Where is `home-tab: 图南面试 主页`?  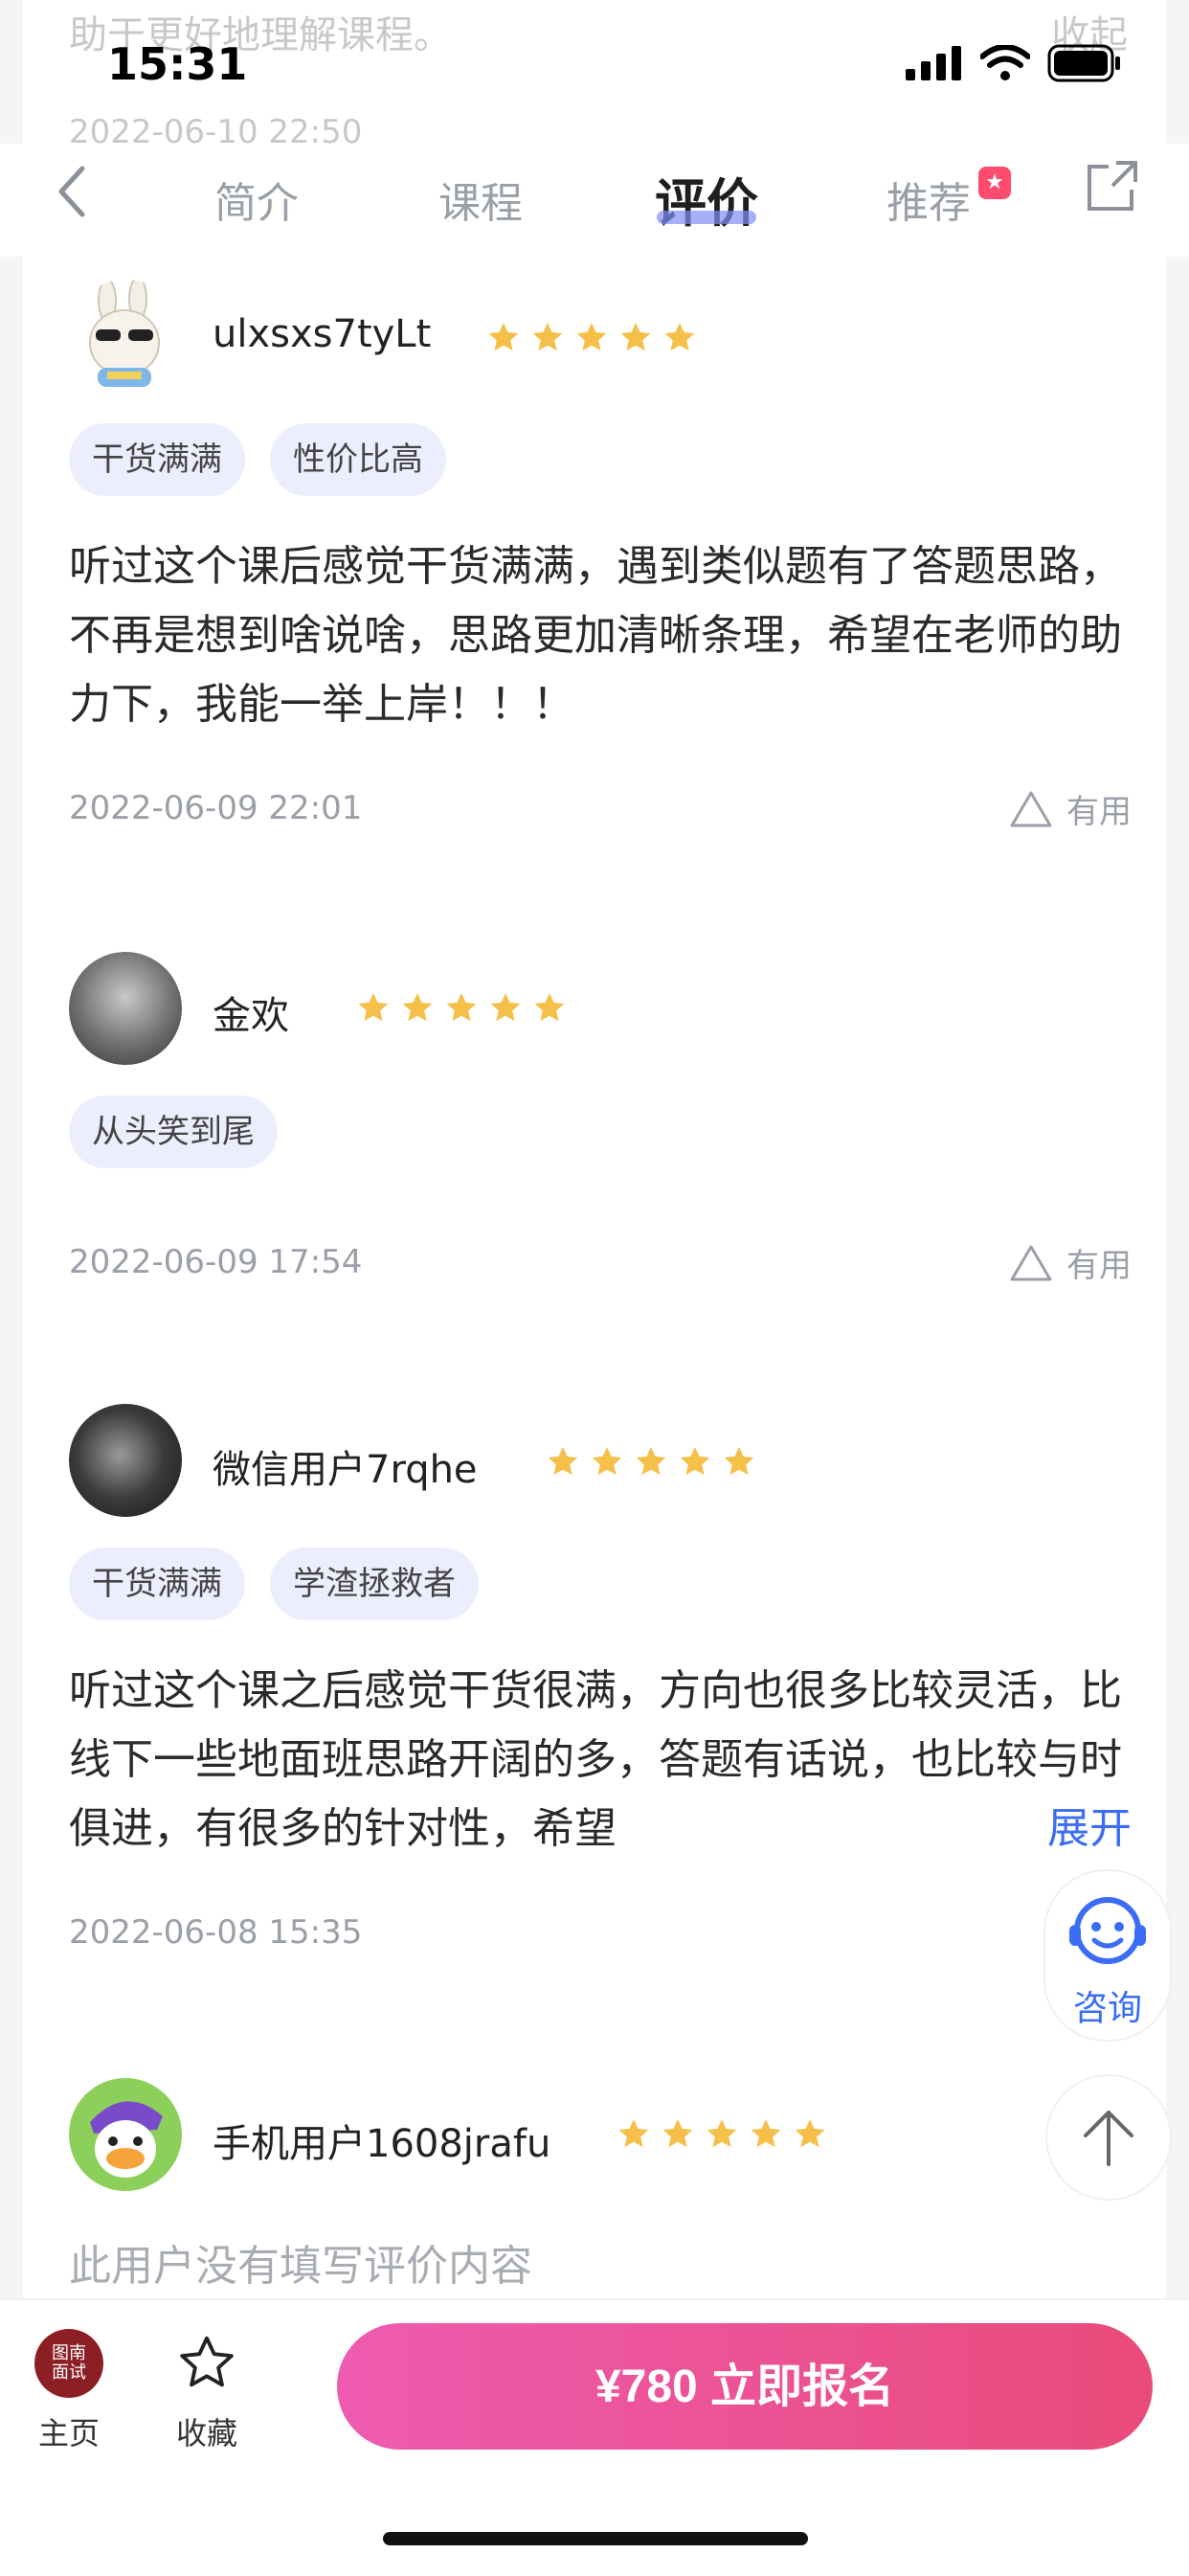
home-tab: 图南面试 主页 is located at coordinates (69, 2391).